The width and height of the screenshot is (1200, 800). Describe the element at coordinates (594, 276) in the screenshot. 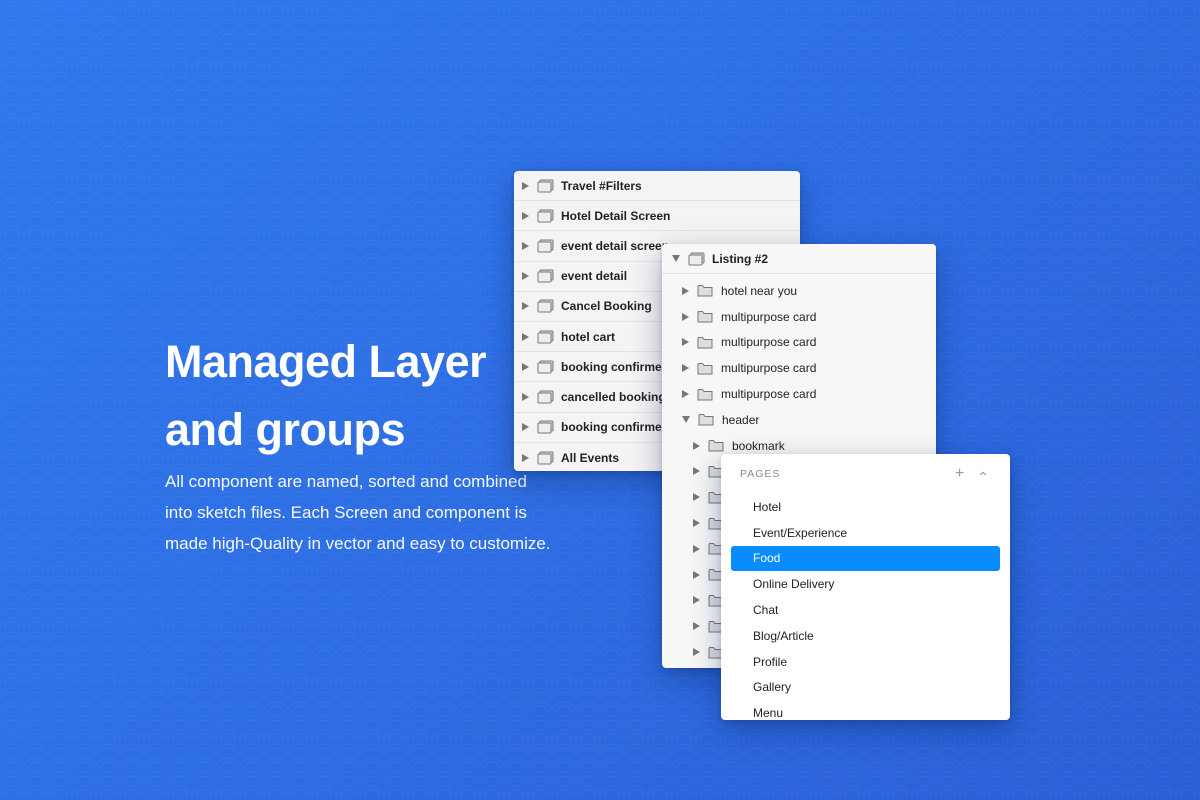

I see `artboard-label: event detail` at that location.